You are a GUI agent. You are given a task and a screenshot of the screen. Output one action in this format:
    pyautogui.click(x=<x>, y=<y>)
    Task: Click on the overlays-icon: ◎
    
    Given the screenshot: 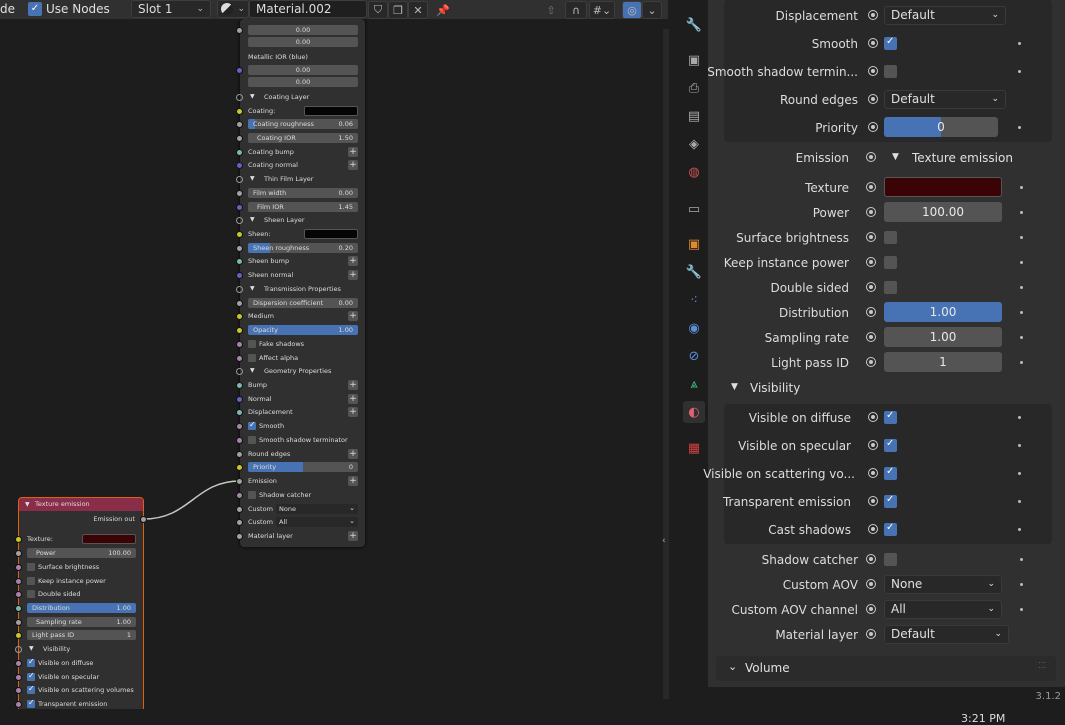 What is the action you would take?
    pyautogui.click(x=632, y=10)
    